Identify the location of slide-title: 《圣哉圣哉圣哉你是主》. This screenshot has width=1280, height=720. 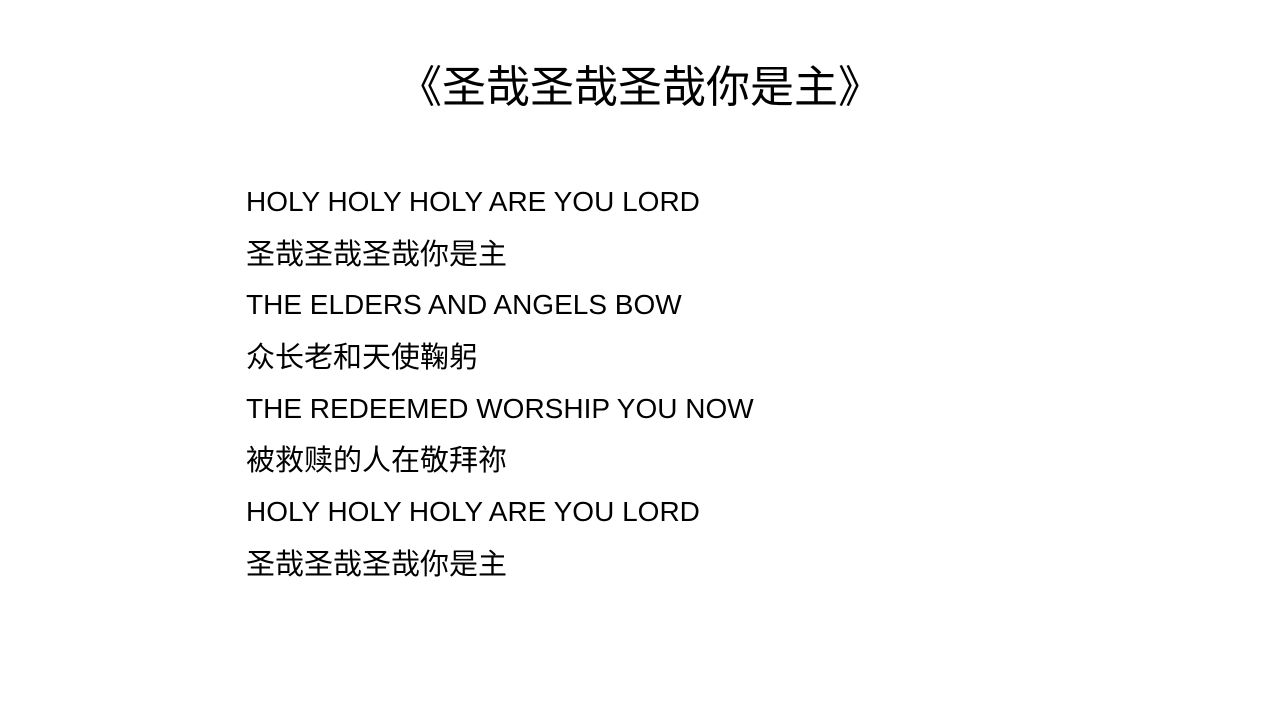
(640, 87).